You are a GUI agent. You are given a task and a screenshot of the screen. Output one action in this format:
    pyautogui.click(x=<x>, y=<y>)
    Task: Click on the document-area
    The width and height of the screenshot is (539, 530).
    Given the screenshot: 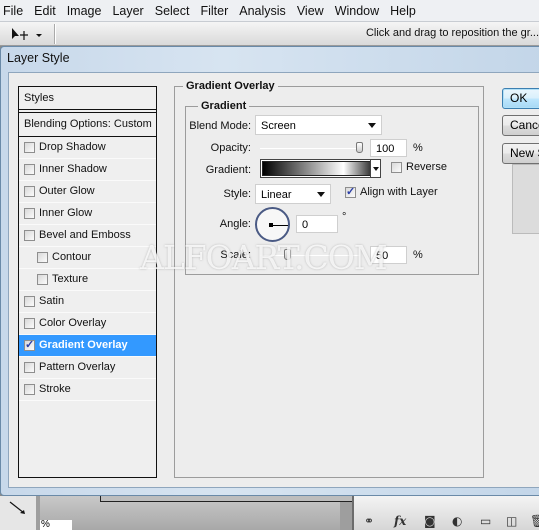 What is the action you would take?
    pyautogui.click(x=200, y=513)
    